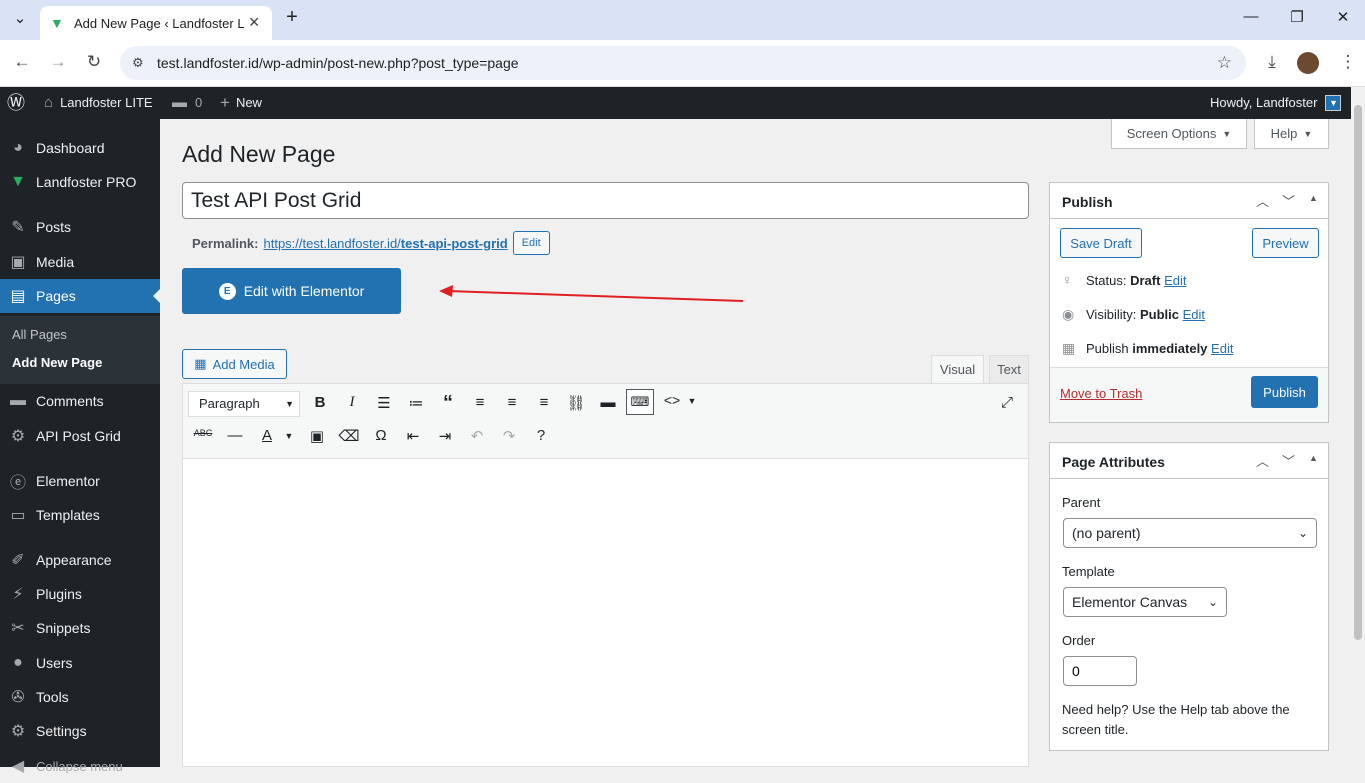 The image size is (1365, 783). What do you see at coordinates (80, 262) in the screenshot?
I see `sidebar-item-media: ▣ Media` at bounding box center [80, 262].